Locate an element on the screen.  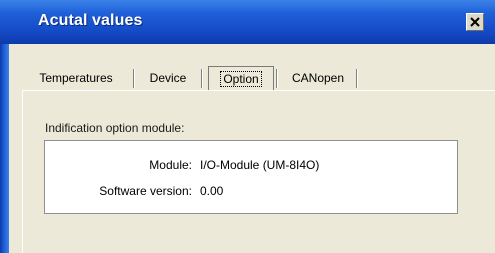
close-icon is located at coordinates (475, 22).